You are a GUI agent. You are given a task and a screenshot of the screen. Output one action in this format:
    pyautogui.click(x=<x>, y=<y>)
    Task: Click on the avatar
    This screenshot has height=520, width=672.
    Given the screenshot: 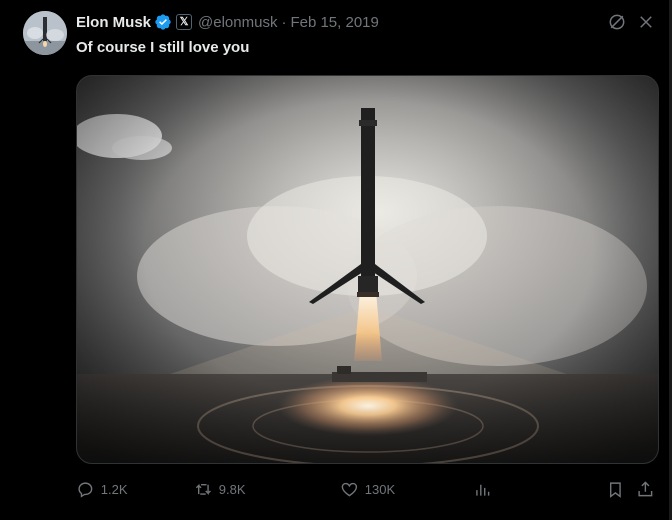 What is the action you would take?
    pyautogui.click(x=45, y=33)
    